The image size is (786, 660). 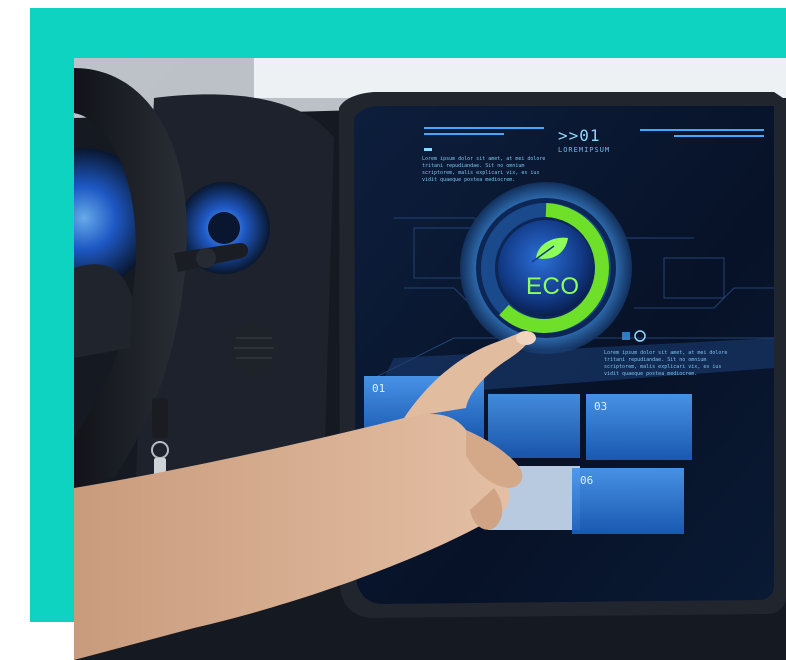 What do you see at coordinates (584, 150) in the screenshot?
I see `hud-header-subtitle: LOREMIPSUM` at bounding box center [584, 150].